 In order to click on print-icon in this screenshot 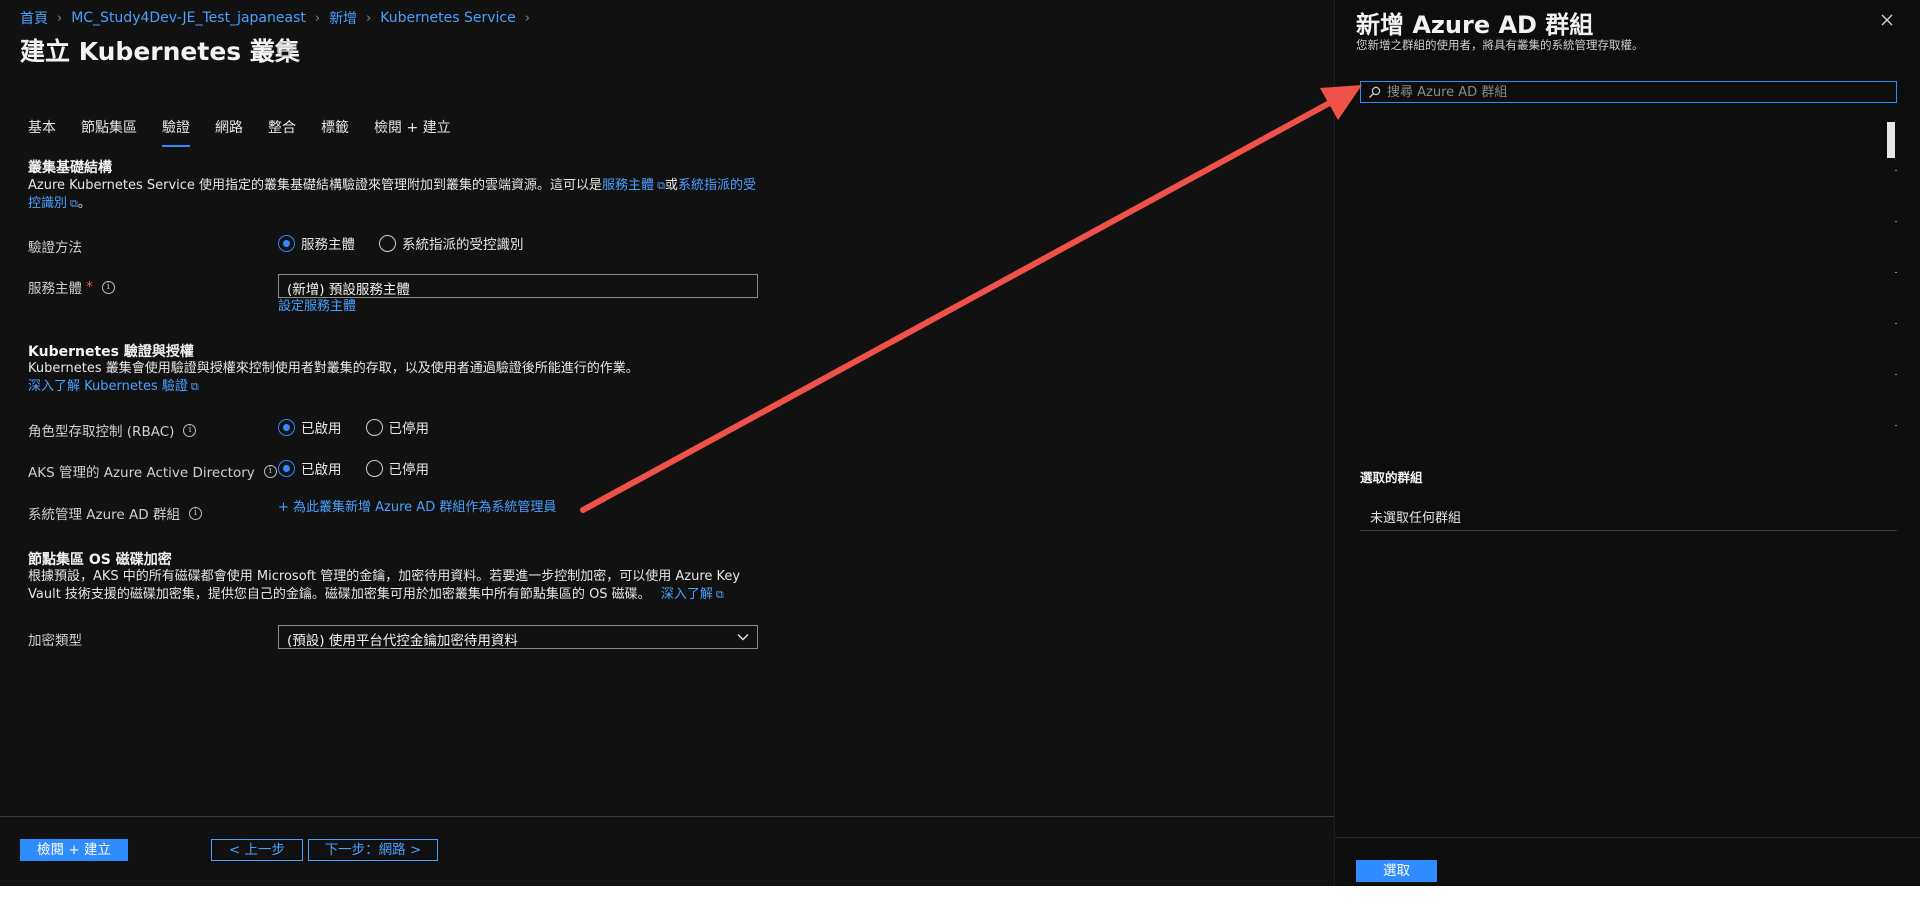, I will do `click(285, 49)`.